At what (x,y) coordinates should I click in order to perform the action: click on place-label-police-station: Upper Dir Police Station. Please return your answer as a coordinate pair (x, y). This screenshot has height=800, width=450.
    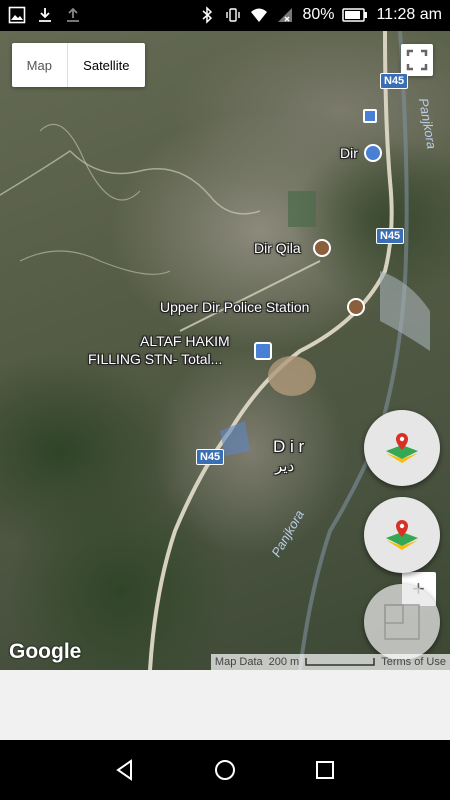
    Looking at the image, I should click on (234, 307).